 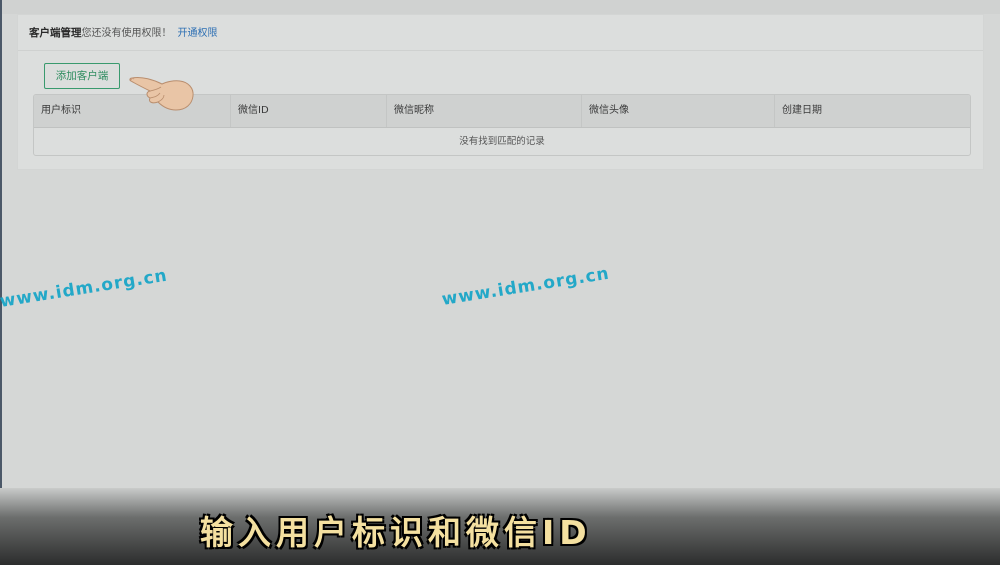 I want to click on column-header-wechat-id: 微信ID, so click(x=308, y=111).